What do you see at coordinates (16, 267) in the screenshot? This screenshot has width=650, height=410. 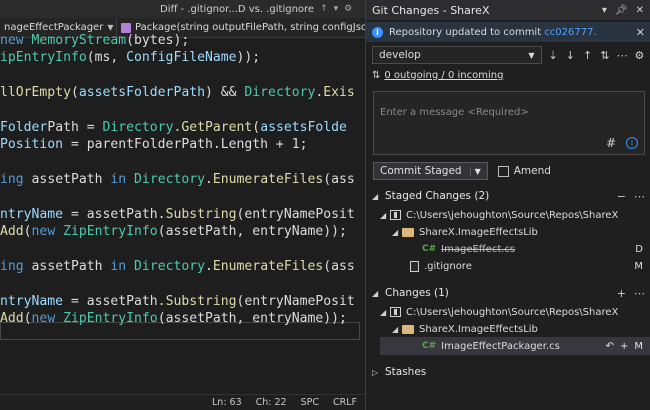 I see `code-token: ing` at bounding box center [16, 267].